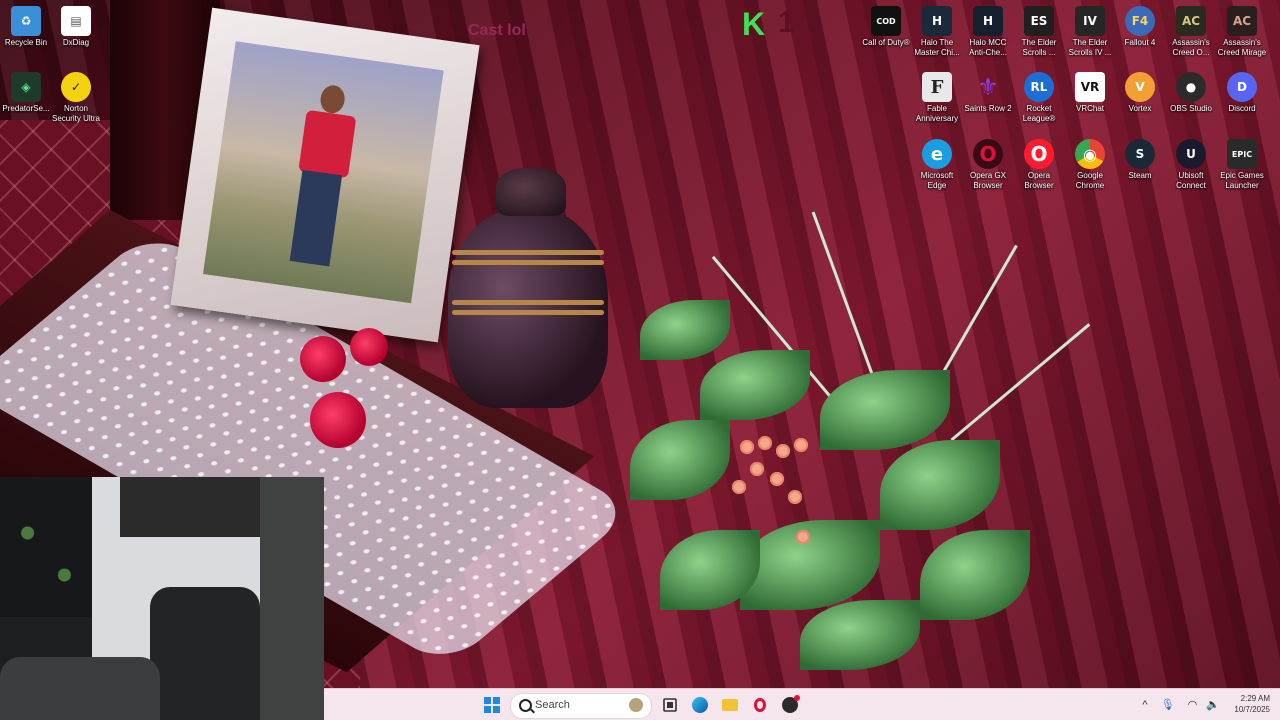 The height and width of the screenshot is (720, 1280). I want to click on start-button, so click(492, 705).